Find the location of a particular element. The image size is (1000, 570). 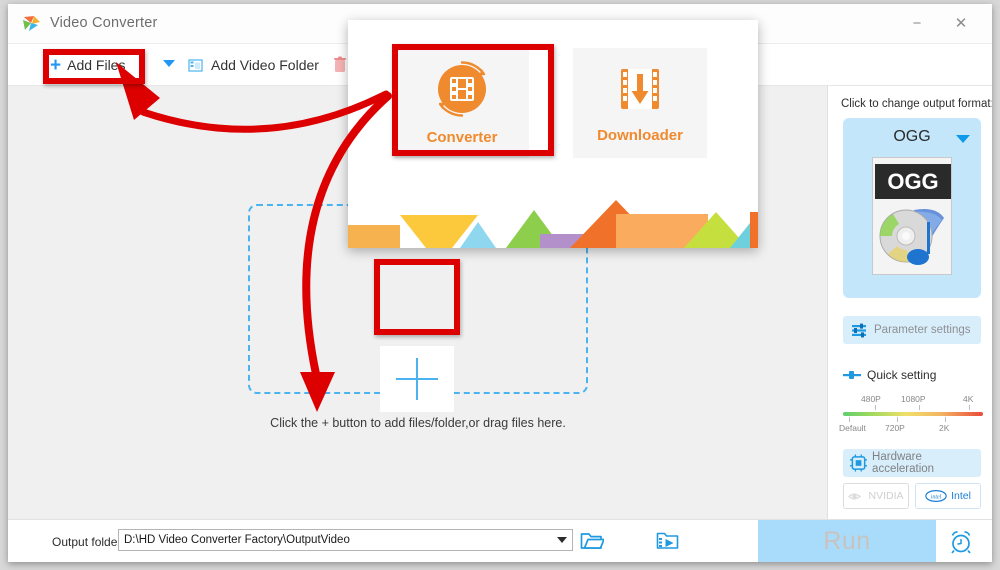

format-thumbnail-band: OGG is located at coordinates (913, 181).